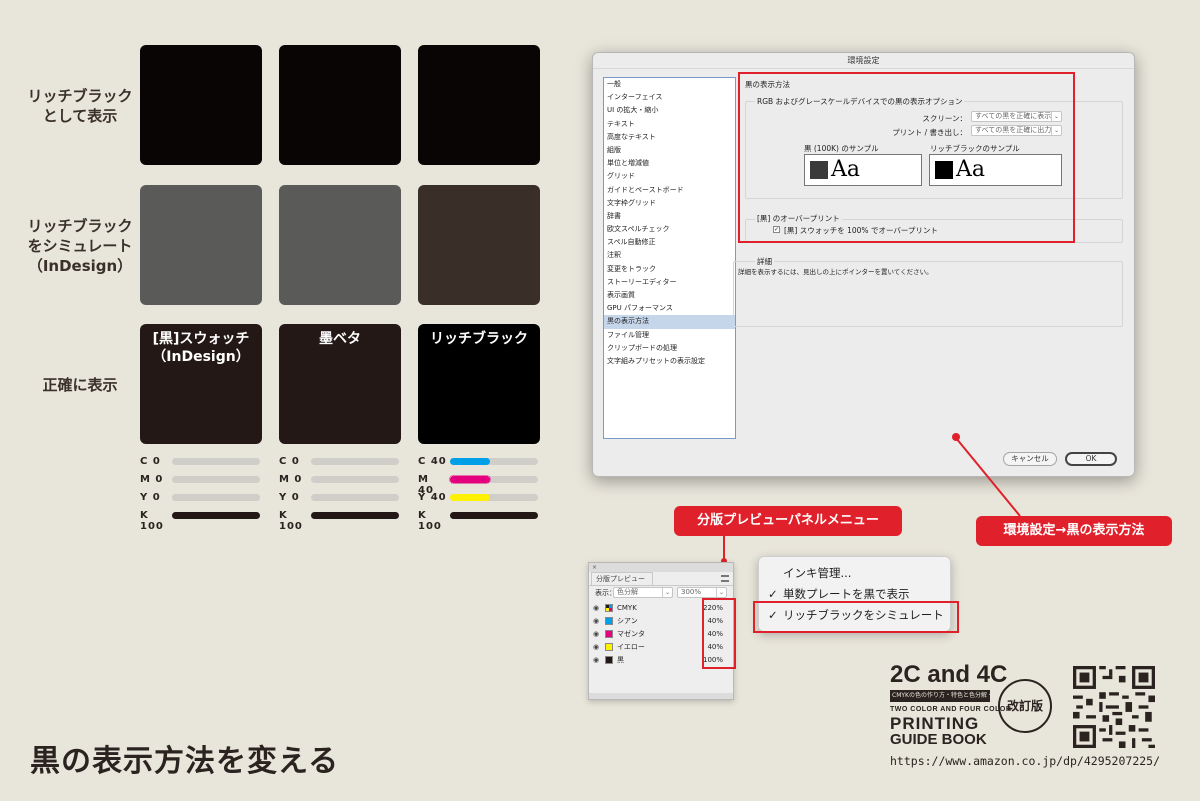  Describe the element at coordinates (669, 295) in the screenshot. I see `pref-category-item: 表示画質` at that location.